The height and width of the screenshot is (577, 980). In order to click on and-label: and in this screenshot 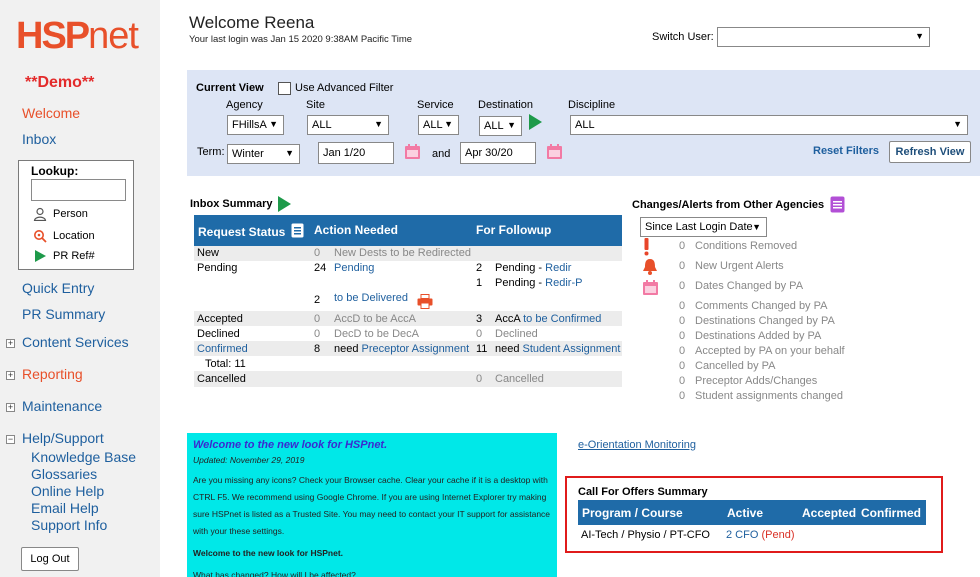, I will do `click(441, 154)`.